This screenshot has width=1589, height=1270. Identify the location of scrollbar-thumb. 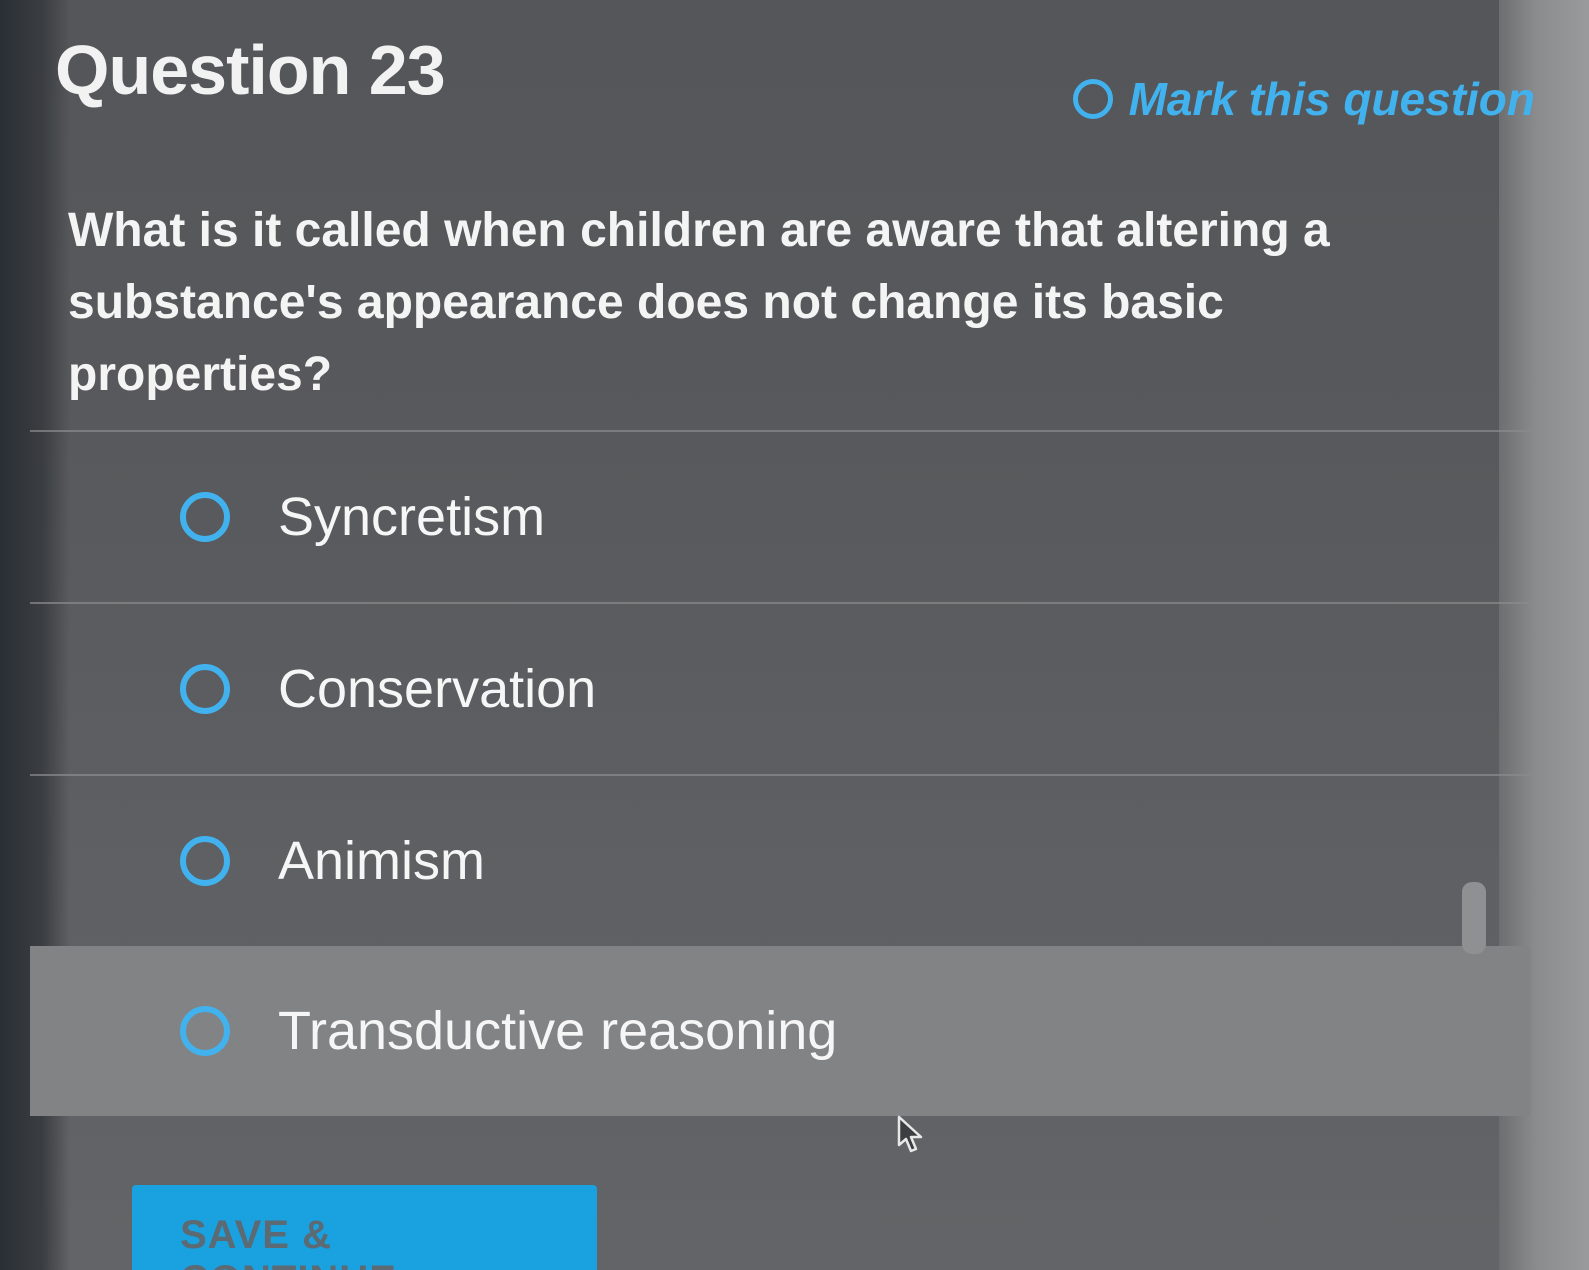
(1474, 918).